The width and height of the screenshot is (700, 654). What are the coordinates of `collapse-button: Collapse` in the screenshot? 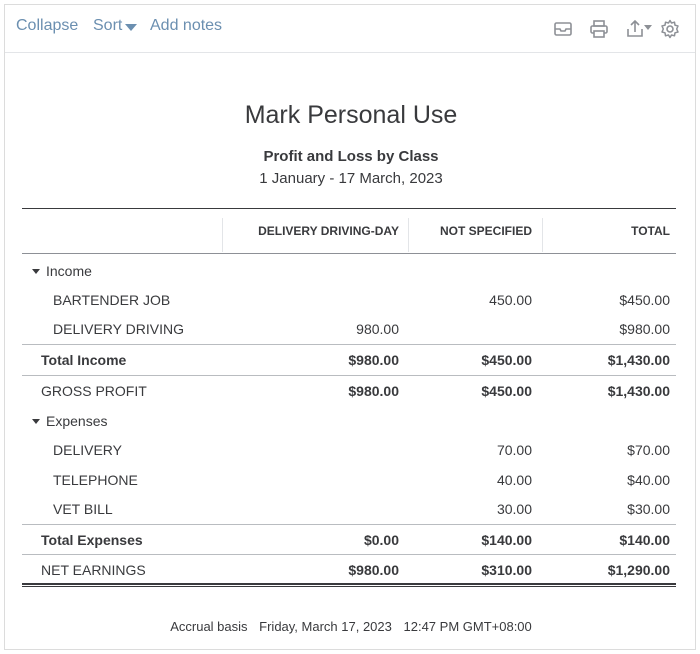 It's located at (47, 26).